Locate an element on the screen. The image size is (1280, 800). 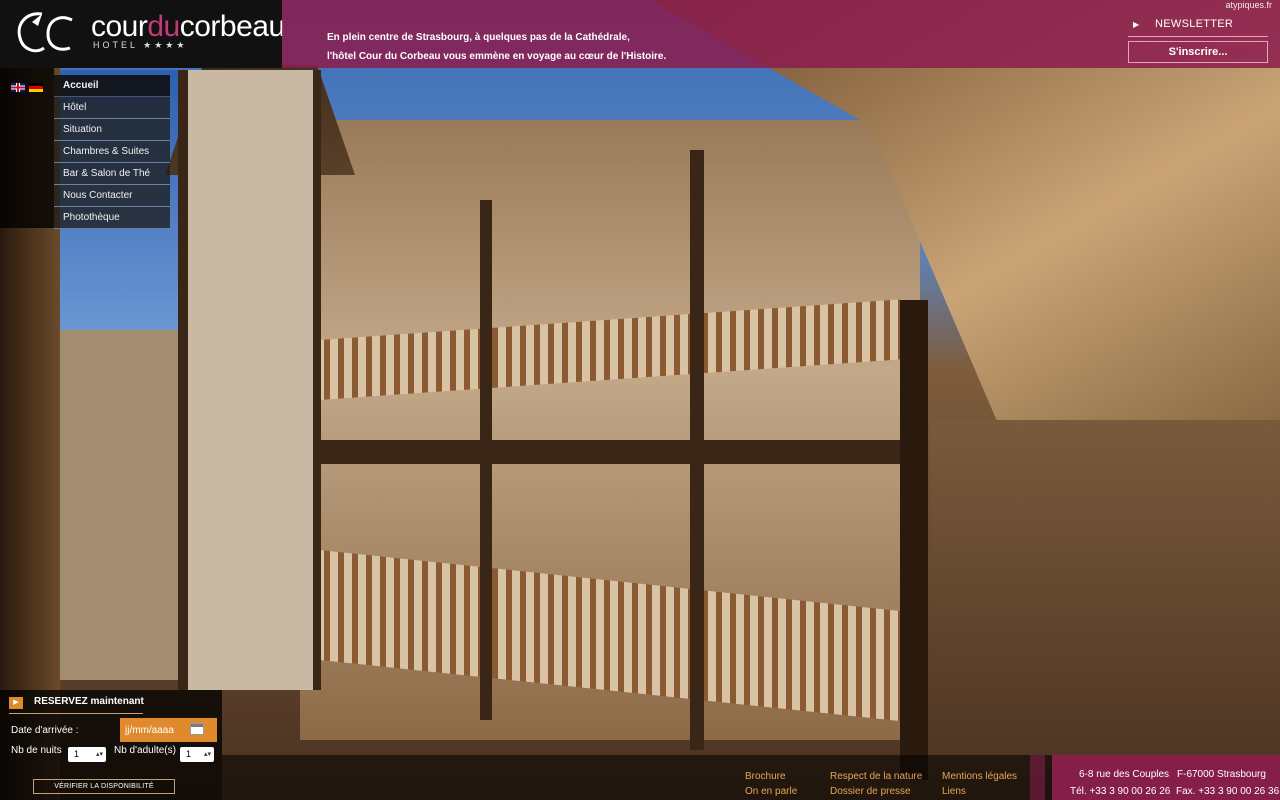
menu-item-chambres: Chambres & Suites is located at coordinates (112, 152).